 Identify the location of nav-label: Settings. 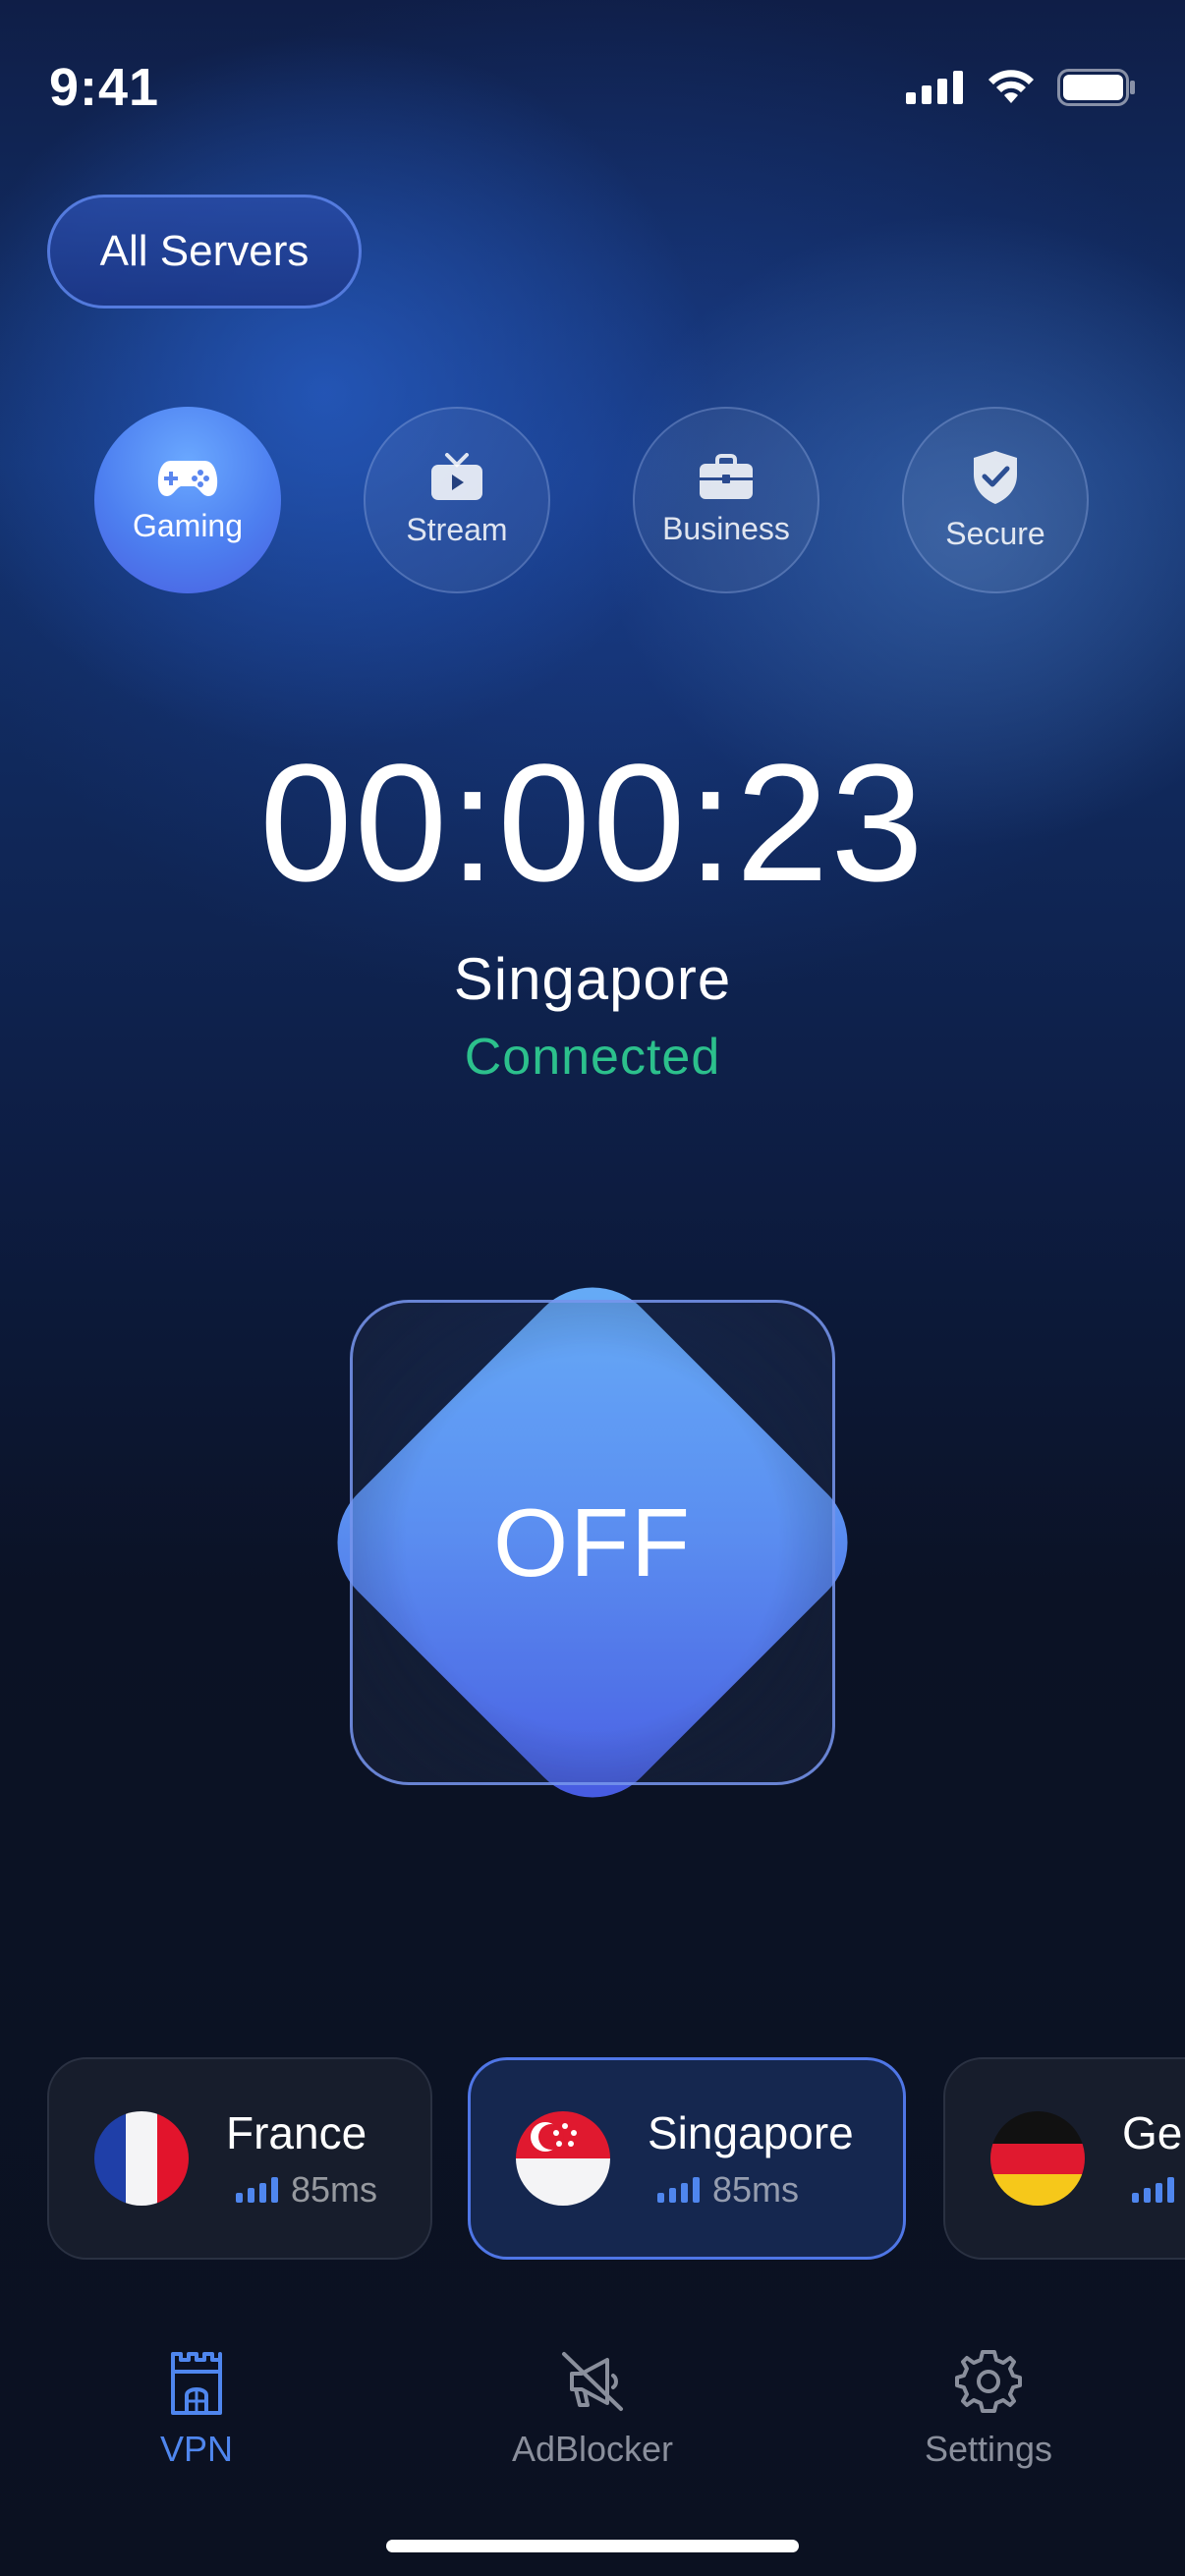
(989, 2449).